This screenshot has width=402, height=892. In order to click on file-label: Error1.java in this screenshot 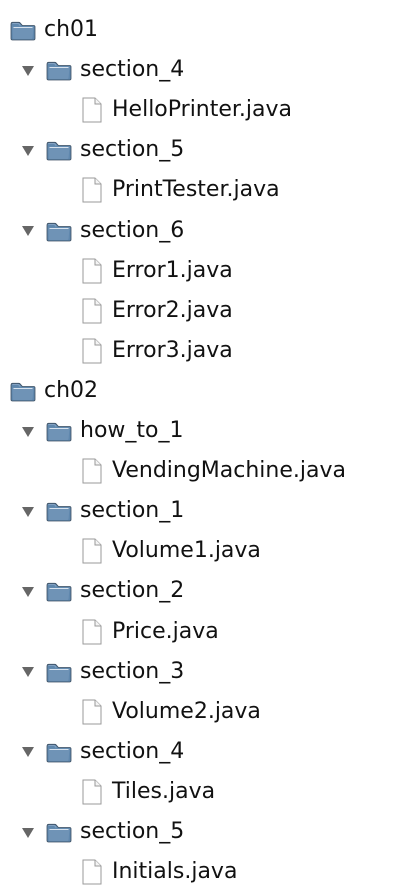, I will do `click(172, 270)`.